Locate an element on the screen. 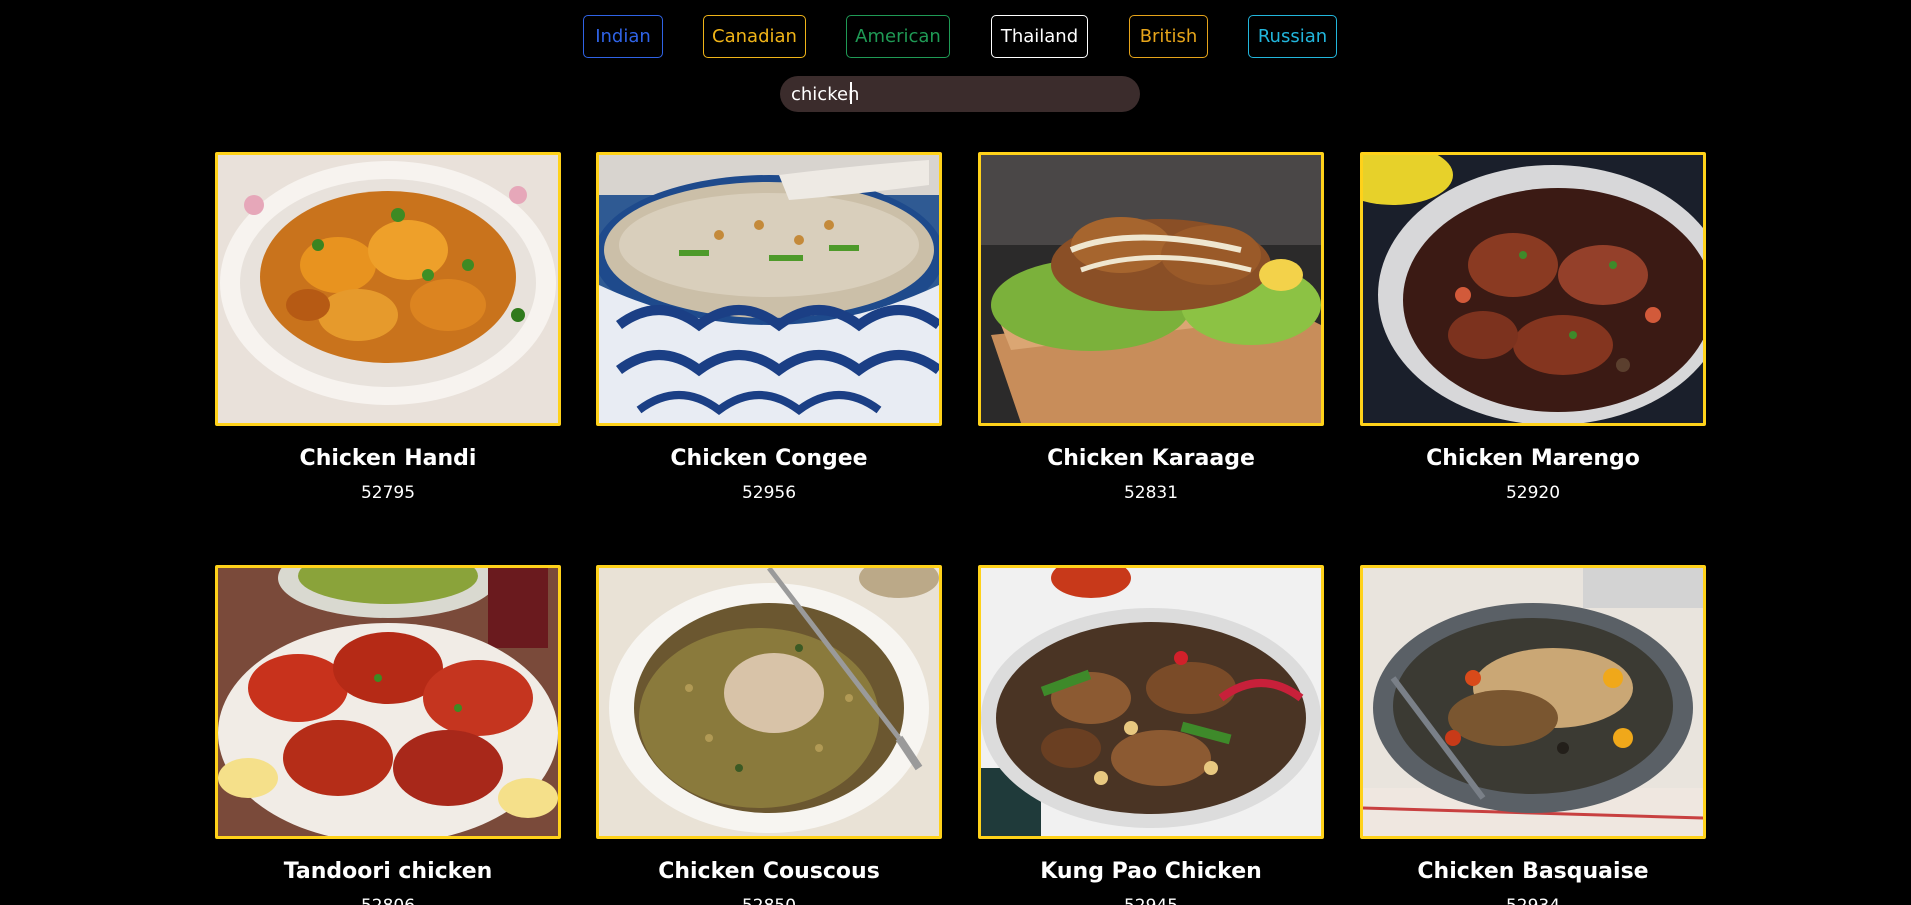 The height and width of the screenshot is (905, 1911). meal-title: Chicken Marengo is located at coordinates (1533, 458).